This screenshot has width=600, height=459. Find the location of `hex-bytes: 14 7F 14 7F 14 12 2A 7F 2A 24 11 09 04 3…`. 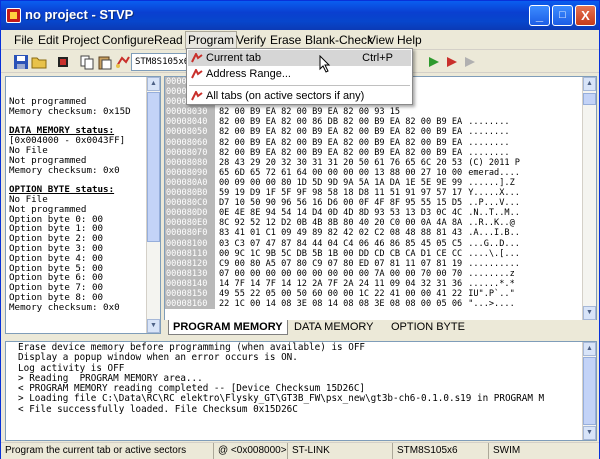

hex-bytes: 14 7F 14 7F 14 12 2A 7F 2A 24 11 09 04 3… is located at coordinates (338, 284).